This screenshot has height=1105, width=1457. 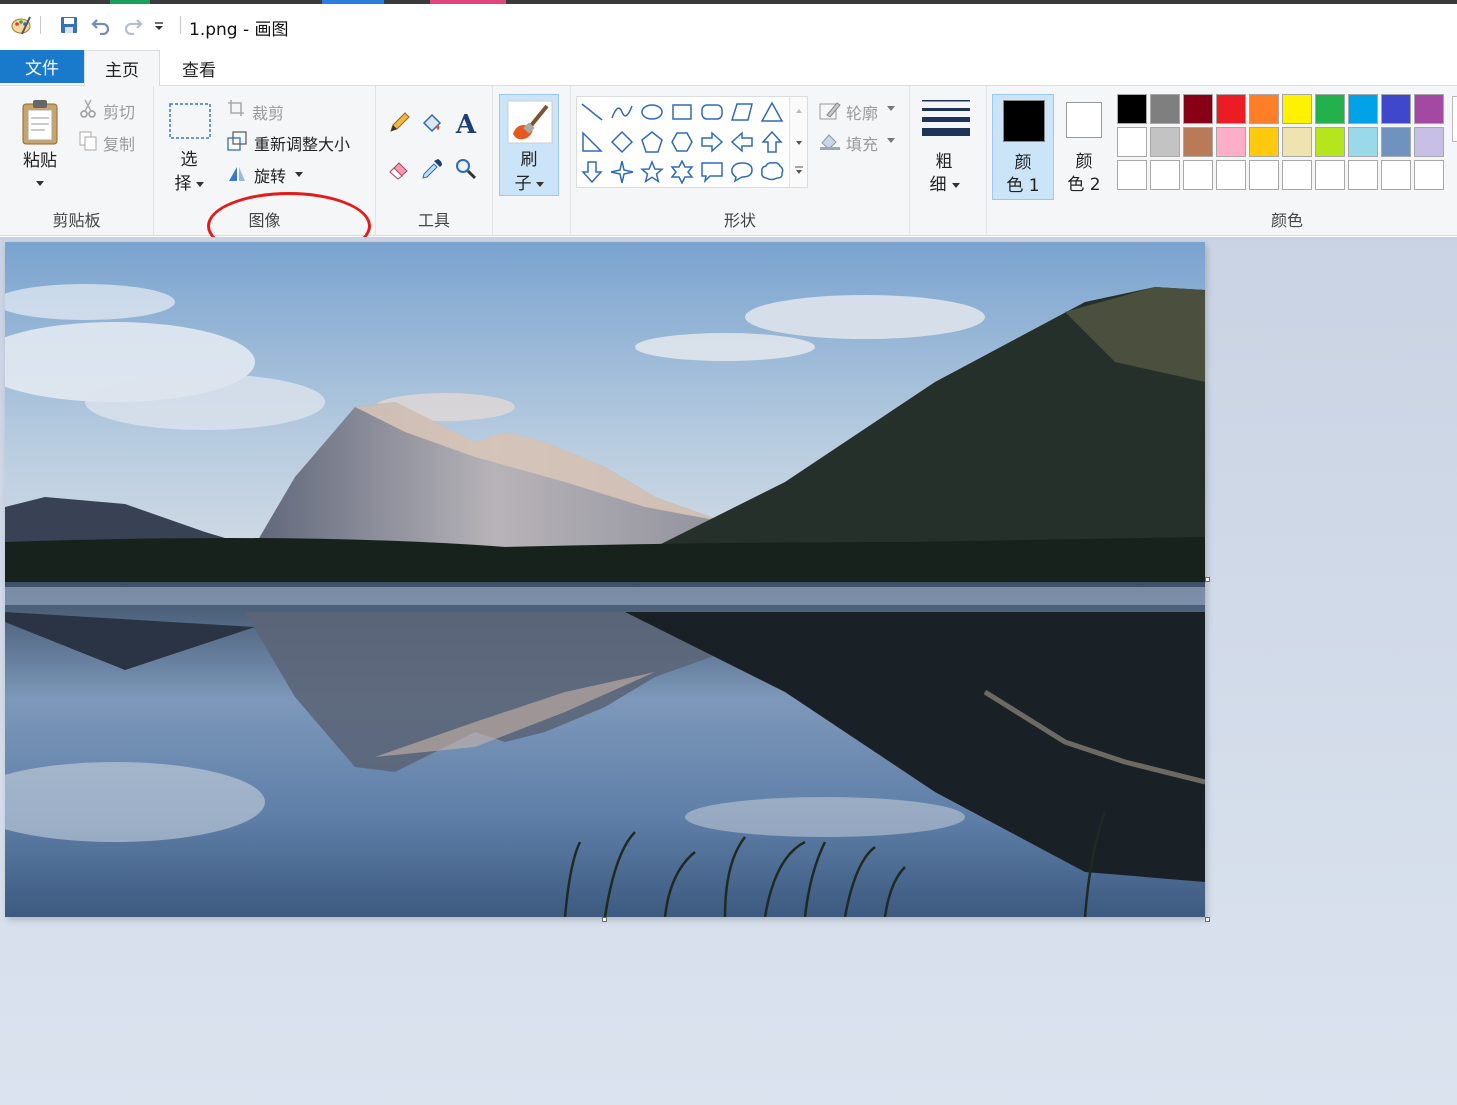 I want to click on resize-button: 重新调整大小, so click(x=302, y=143).